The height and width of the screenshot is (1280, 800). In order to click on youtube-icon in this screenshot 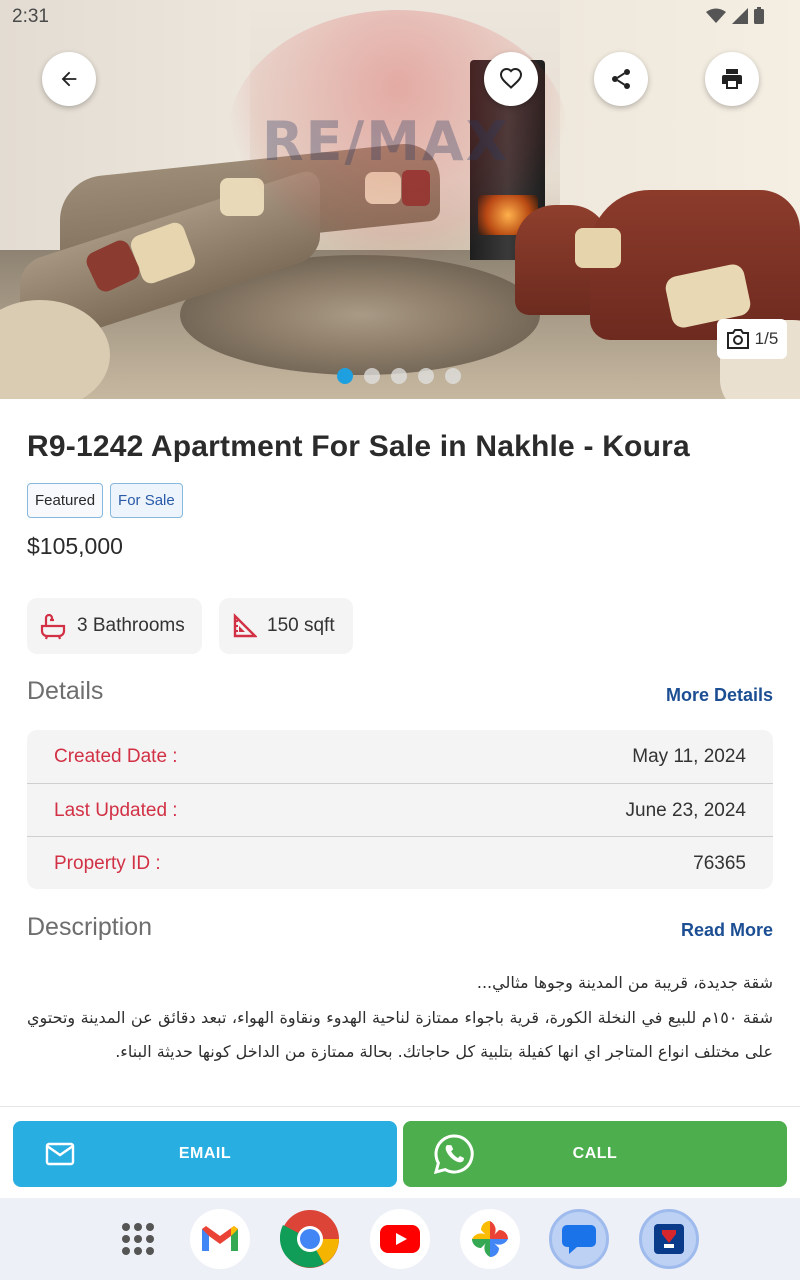, I will do `click(400, 1239)`.